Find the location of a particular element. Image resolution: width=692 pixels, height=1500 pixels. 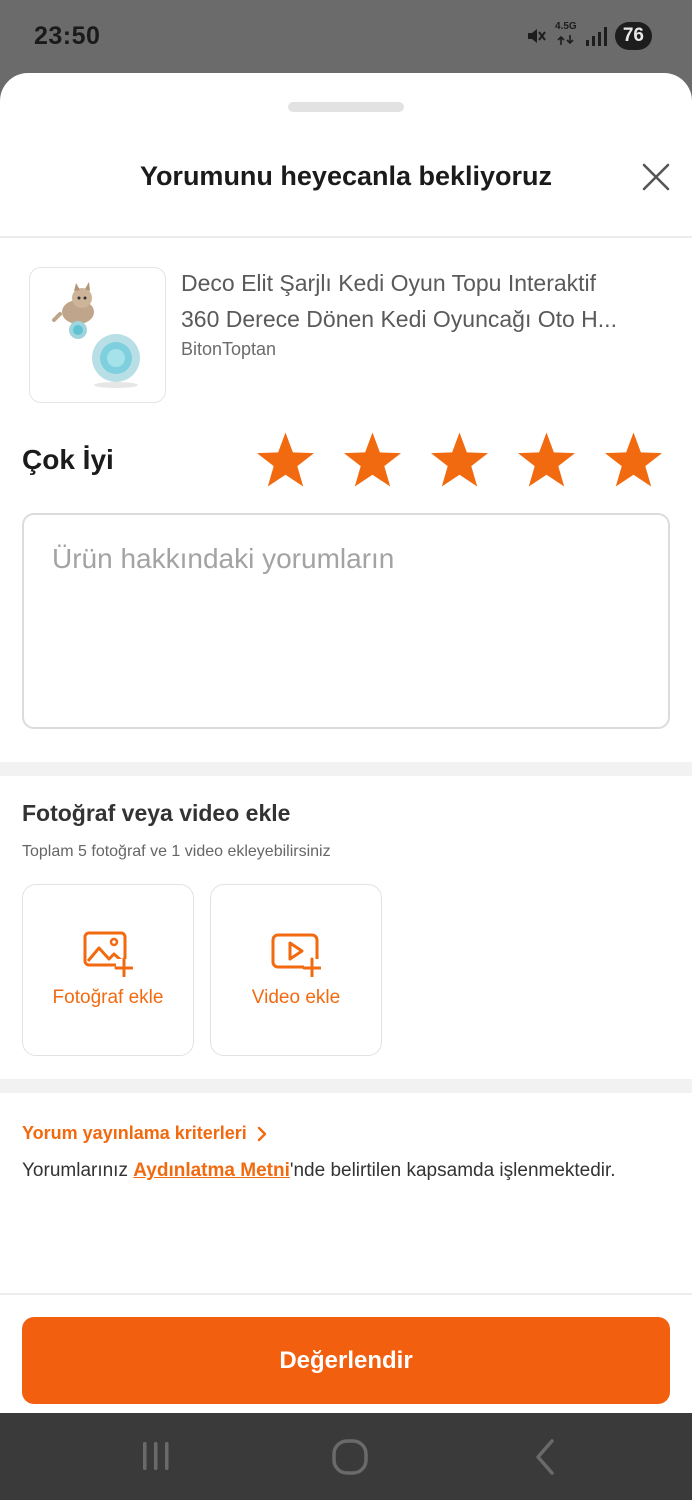

status-icons: 4.5G 76 is located at coordinates (588, 36).